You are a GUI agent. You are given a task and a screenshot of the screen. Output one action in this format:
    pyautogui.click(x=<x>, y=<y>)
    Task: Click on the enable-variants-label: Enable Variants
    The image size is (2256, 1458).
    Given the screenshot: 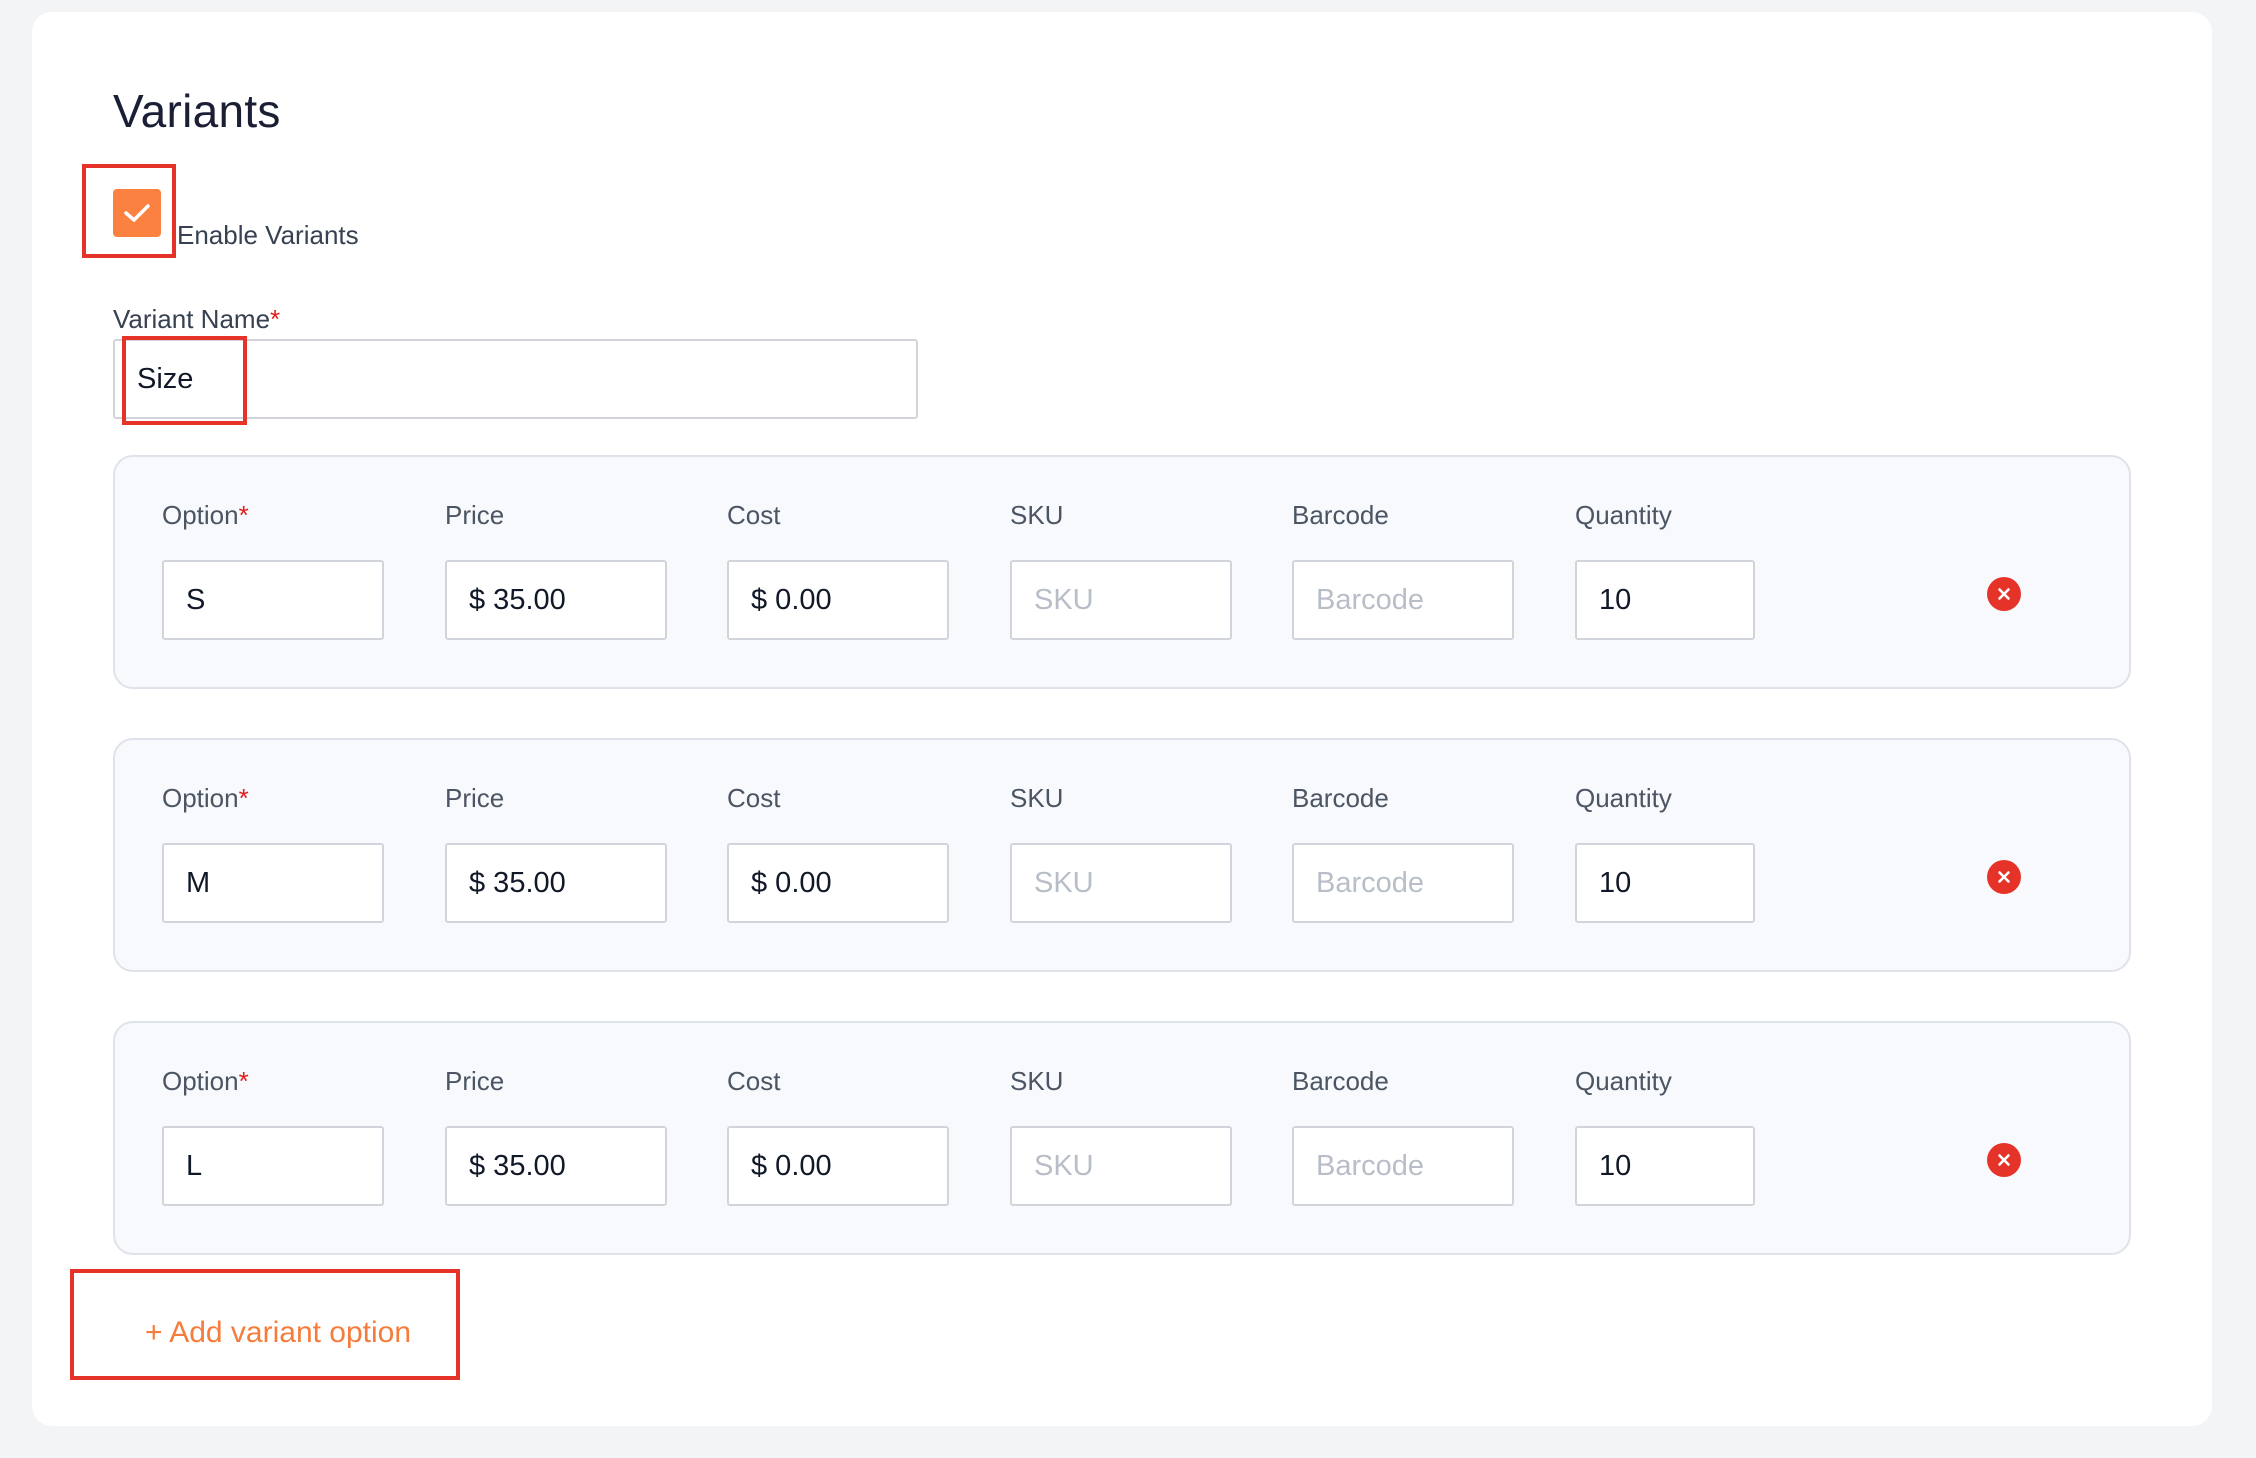 What is the action you would take?
    pyautogui.click(x=268, y=235)
    